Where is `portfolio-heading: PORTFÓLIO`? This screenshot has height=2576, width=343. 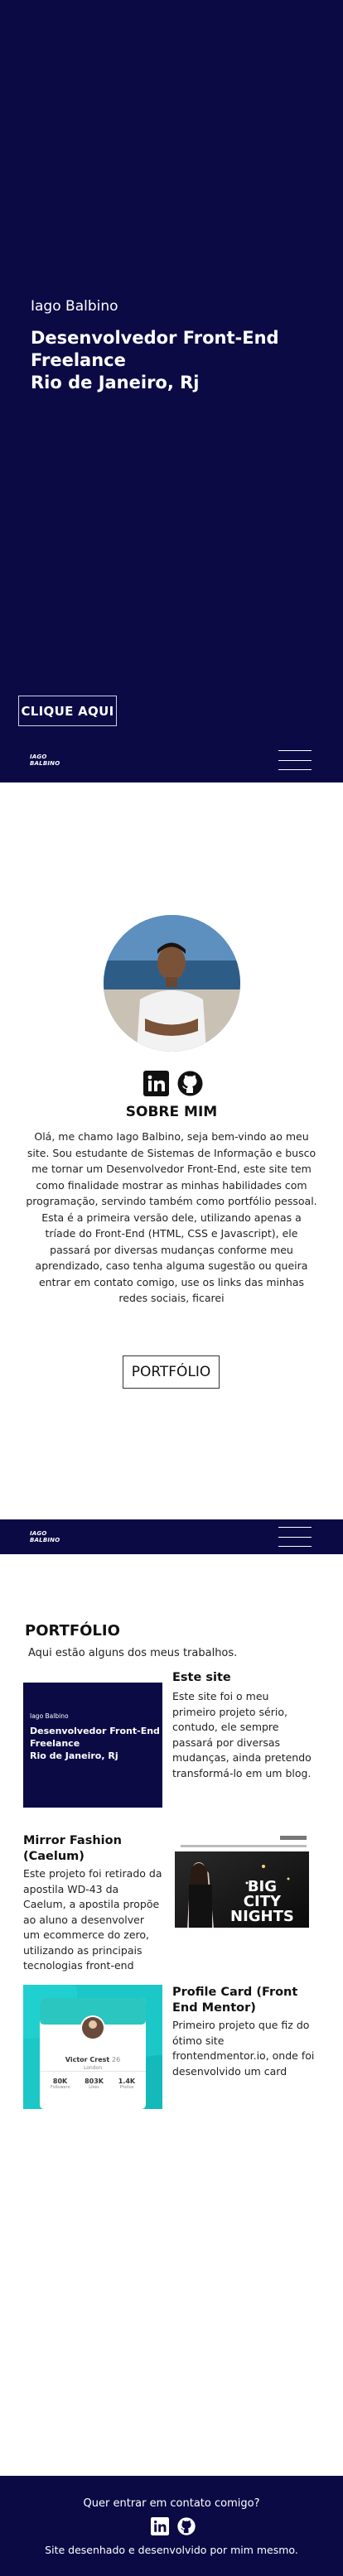
portfolio-heading: PORTFÓLIO is located at coordinates (72, 1630).